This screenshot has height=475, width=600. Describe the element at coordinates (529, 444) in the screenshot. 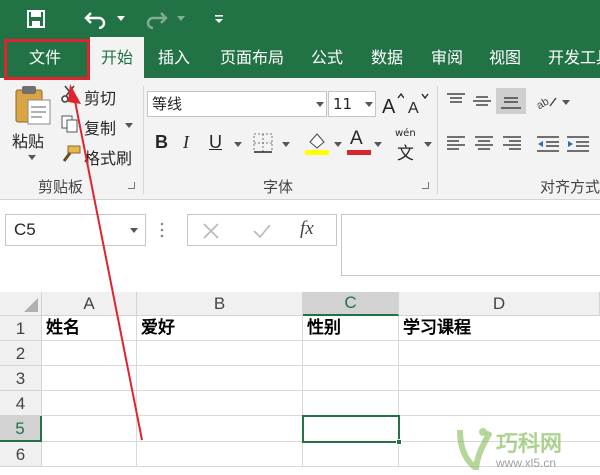

I see `watermark-brand: 巧科网` at that location.